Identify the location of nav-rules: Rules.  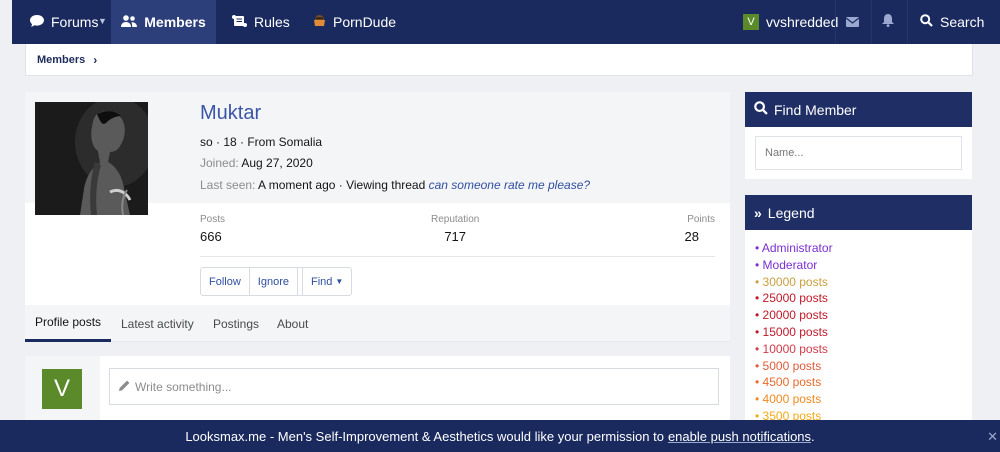
(261, 22).